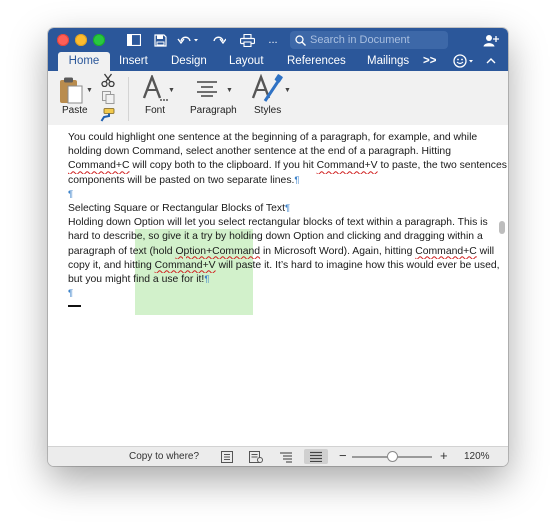  Describe the element at coordinates (429, 61) in the screenshot. I see `tabs-overflow-chevron-icon: >>` at that location.